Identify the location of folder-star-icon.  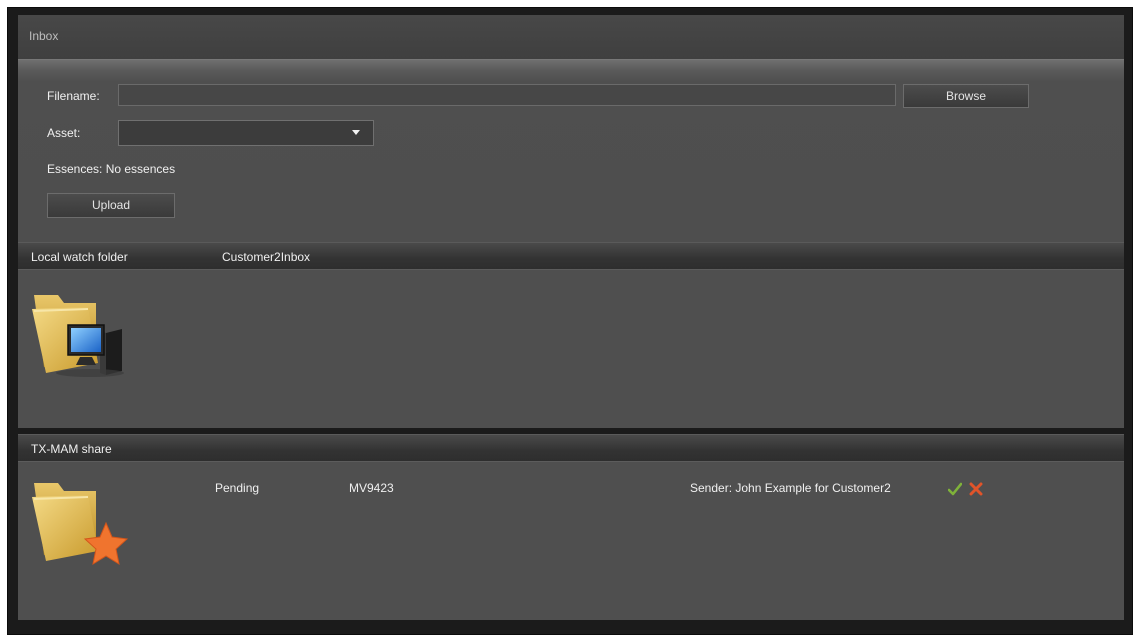
(80, 524).